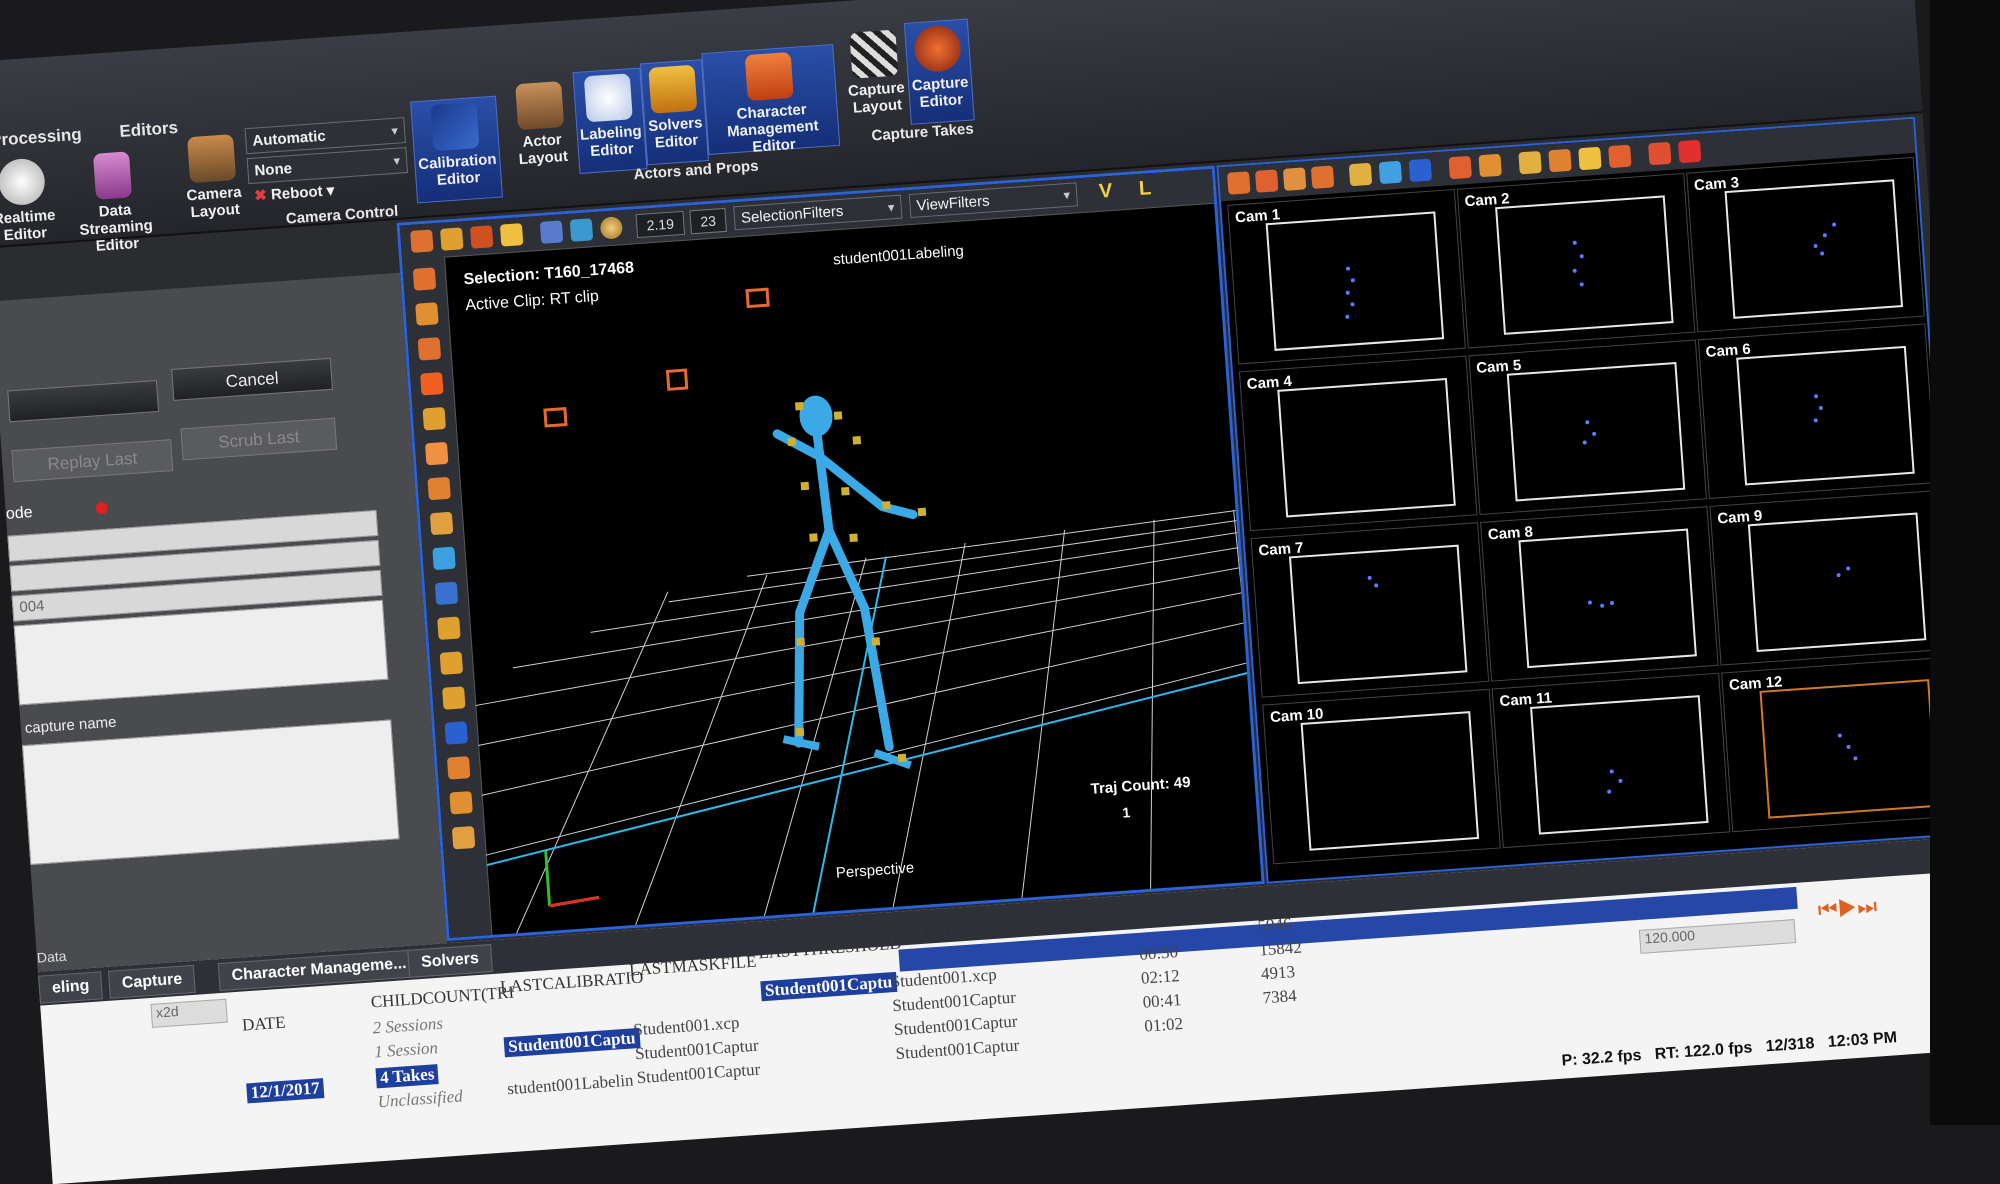 The width and height of the screenshot is (2000, 1184). What do you see at coordinates (189, 1013) in the screenshot?
I see `search-input: x2d` at bounding box center [189, 1013].